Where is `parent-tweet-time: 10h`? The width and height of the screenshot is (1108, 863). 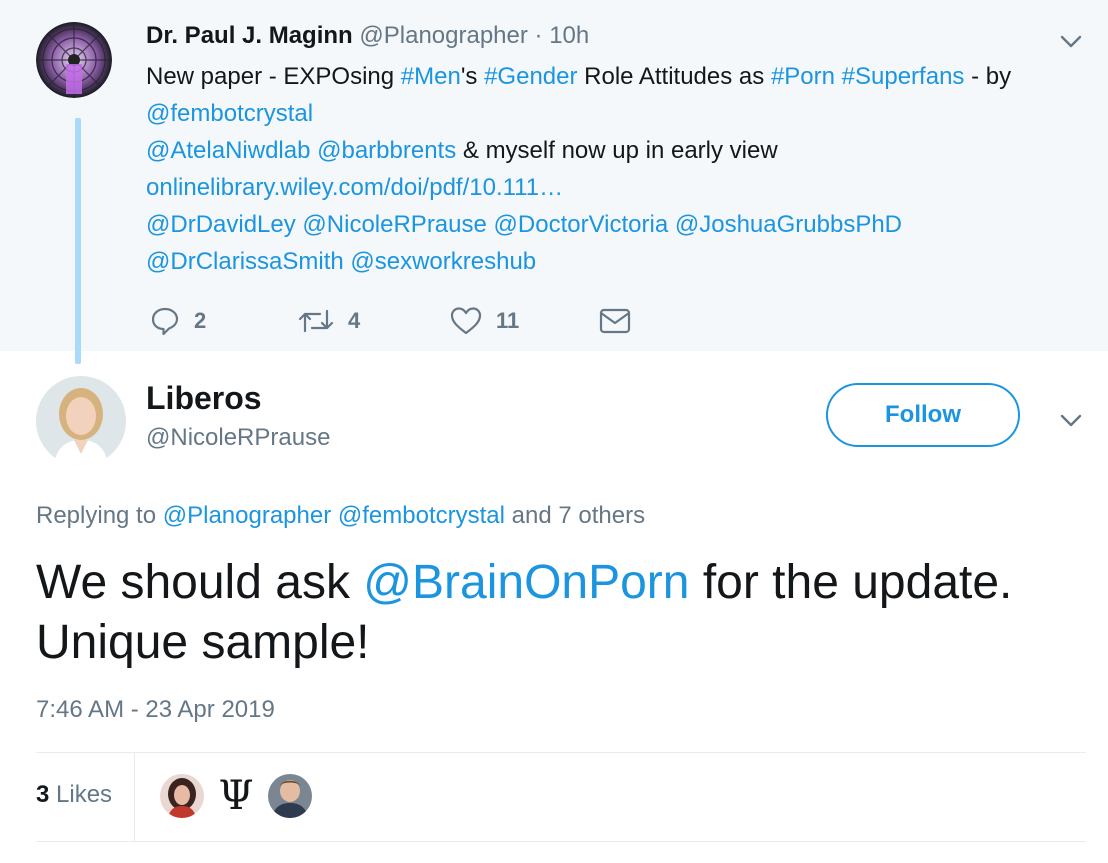
parent-tweet-time: 10h is located at coordinates (569, 35).